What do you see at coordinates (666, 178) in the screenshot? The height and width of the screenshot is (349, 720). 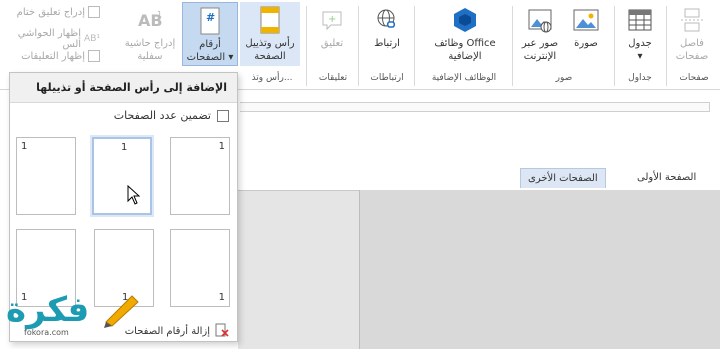 I see `tab-first-page: الصفحة الأولى` at bounding box center [666, 178].